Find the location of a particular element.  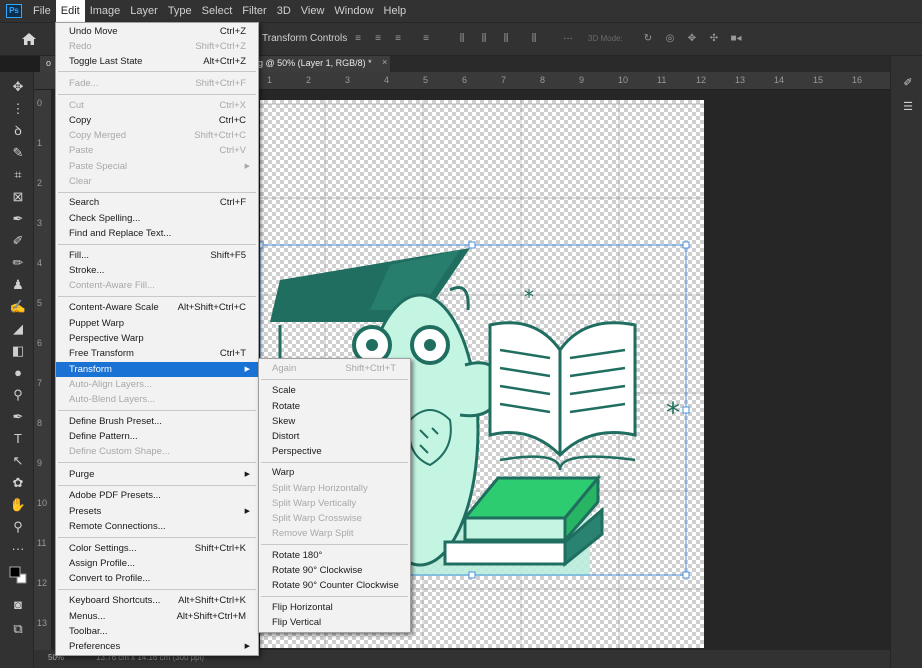

submenu-item-remove-warp-split: Remove Warp Split is located at coordinates (334, 533).